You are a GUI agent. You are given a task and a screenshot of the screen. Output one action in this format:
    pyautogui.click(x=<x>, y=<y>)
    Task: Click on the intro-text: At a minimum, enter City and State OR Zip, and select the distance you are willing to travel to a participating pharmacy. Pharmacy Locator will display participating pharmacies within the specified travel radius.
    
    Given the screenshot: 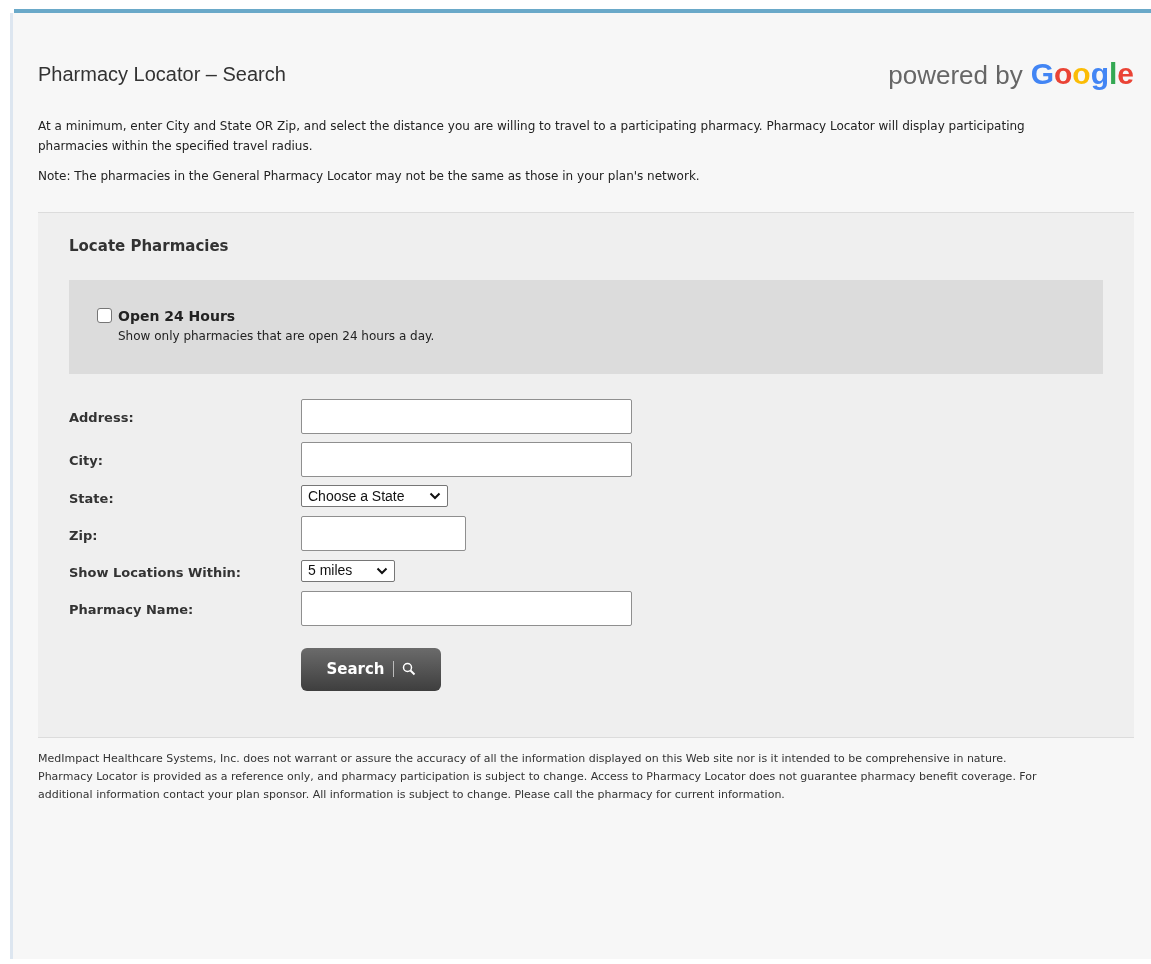 What is the action you would take?
    pyautogui.click(x=532, y=136)
    